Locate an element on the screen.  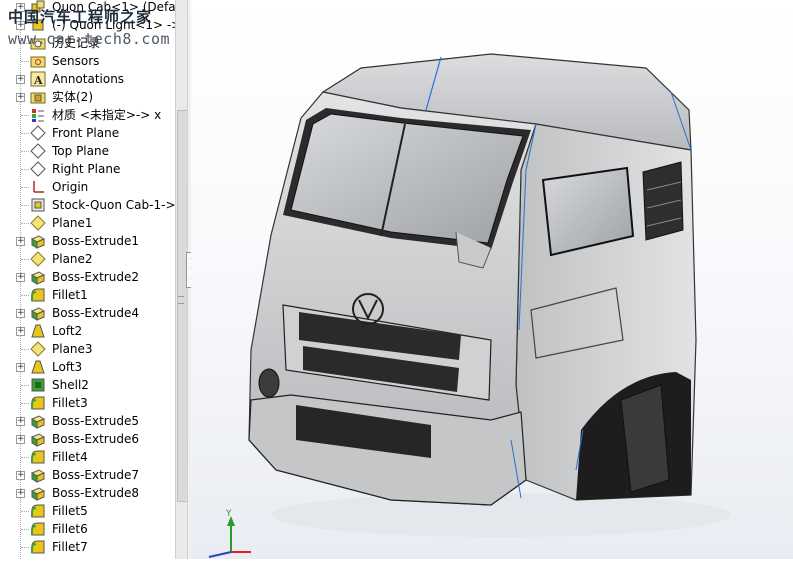
plane-icon is located at coordinates (38, 133).